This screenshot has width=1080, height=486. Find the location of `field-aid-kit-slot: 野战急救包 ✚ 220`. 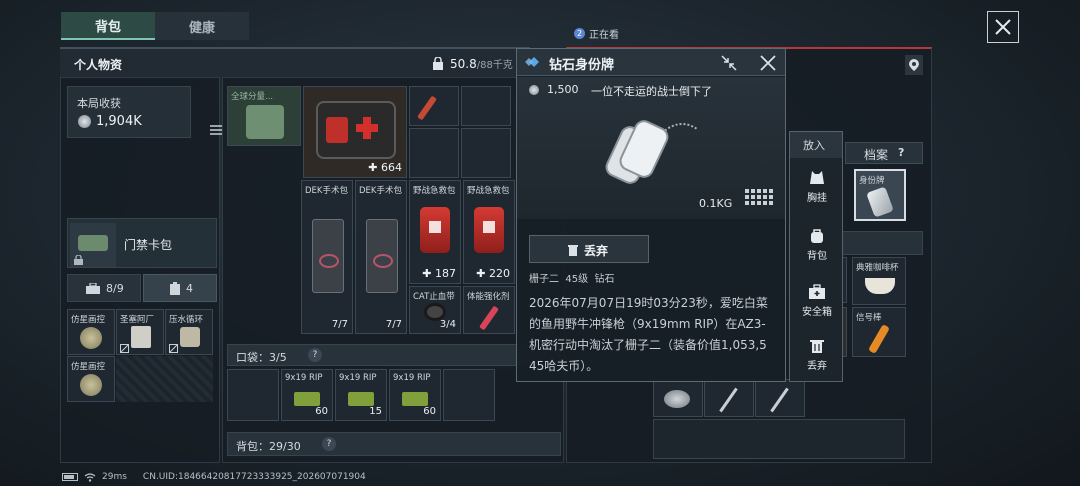

field-aid-kit-slot: 野战急救包 ✚ 220 is located at coordinates (489, 232).